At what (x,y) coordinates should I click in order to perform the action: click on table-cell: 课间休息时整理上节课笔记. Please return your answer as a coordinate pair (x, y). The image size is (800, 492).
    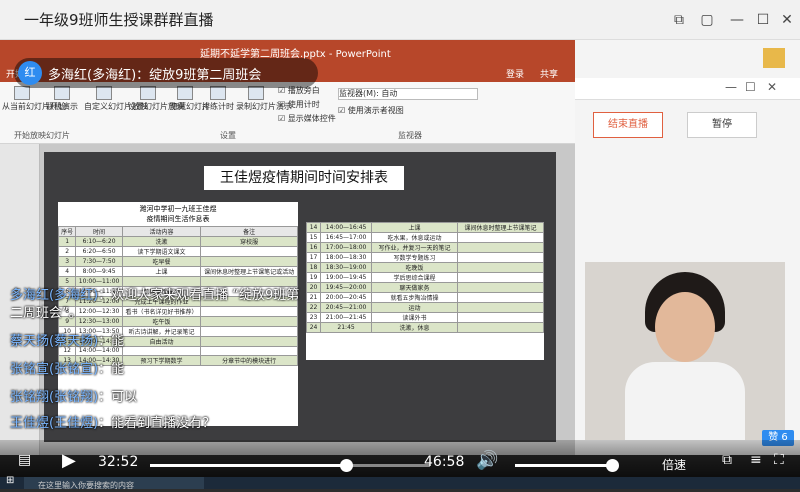
    Looking at the image, I should click on (500, 227).